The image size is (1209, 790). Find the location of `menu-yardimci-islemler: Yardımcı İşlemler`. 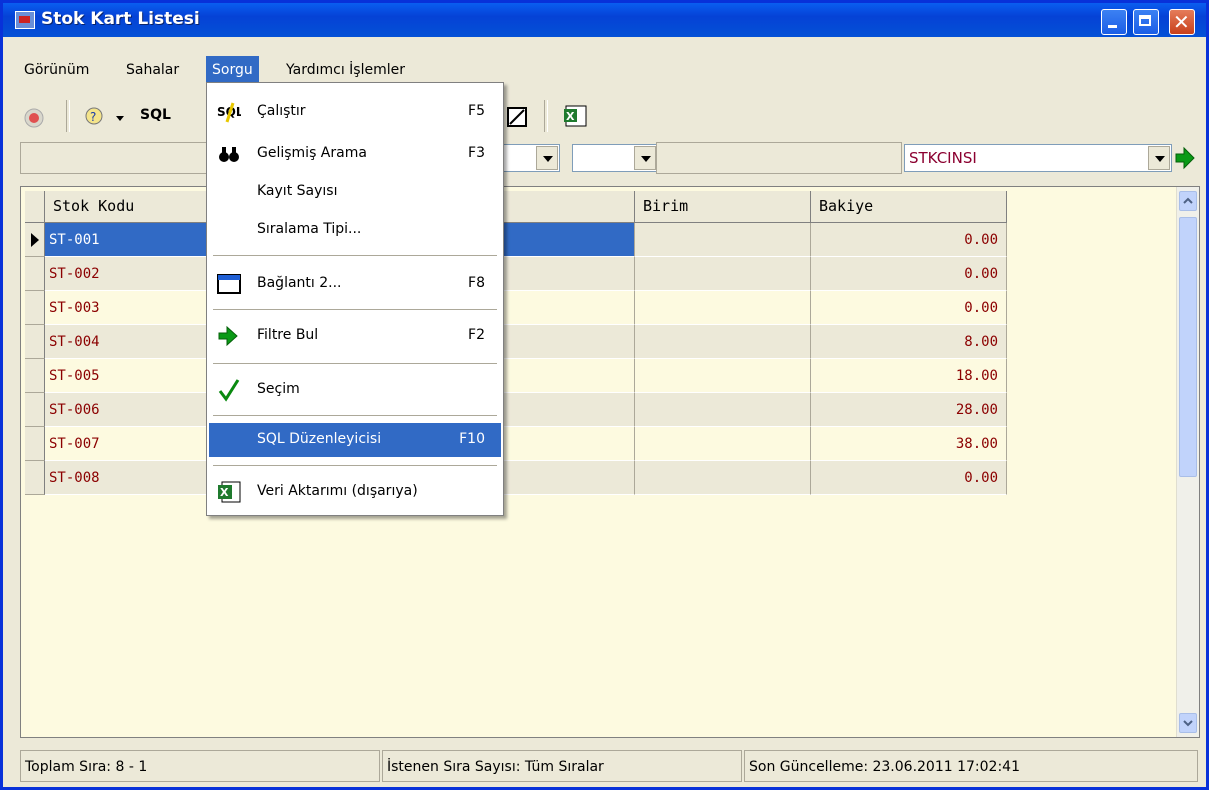

menu-yardimci-islemler: Yardımcı İşlemler is located at coordinates (345, 70).